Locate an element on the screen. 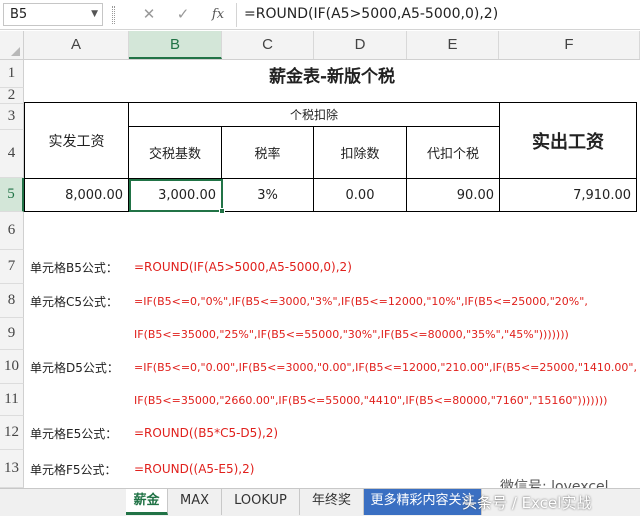  cell-c5: 3% is located at coordinates (267, 195).